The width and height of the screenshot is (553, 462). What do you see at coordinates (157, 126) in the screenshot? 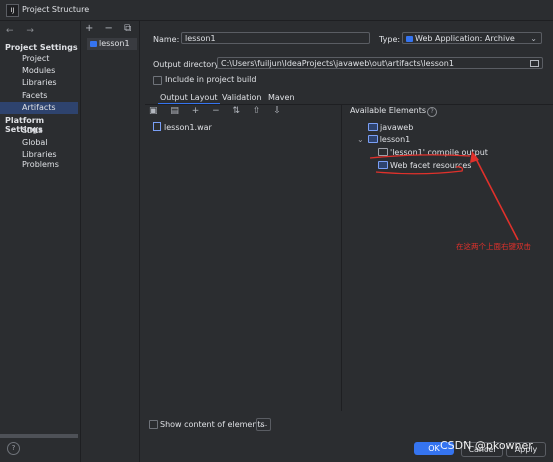
I see `archive-icon` at bounding box center [157, 126].